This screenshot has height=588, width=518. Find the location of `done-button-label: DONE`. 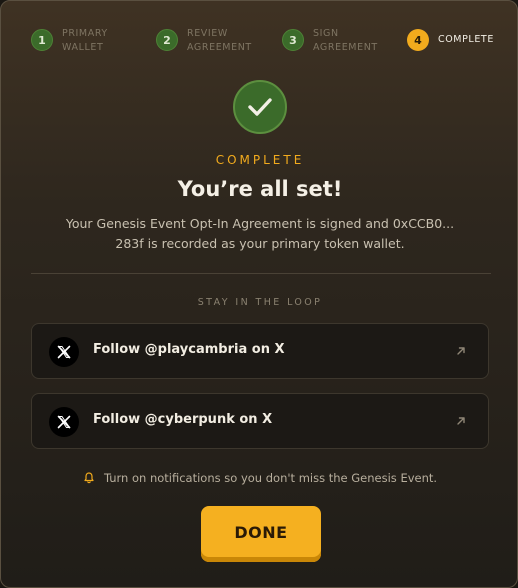

done-button-label: DONE is located at coordinates (261, 532).